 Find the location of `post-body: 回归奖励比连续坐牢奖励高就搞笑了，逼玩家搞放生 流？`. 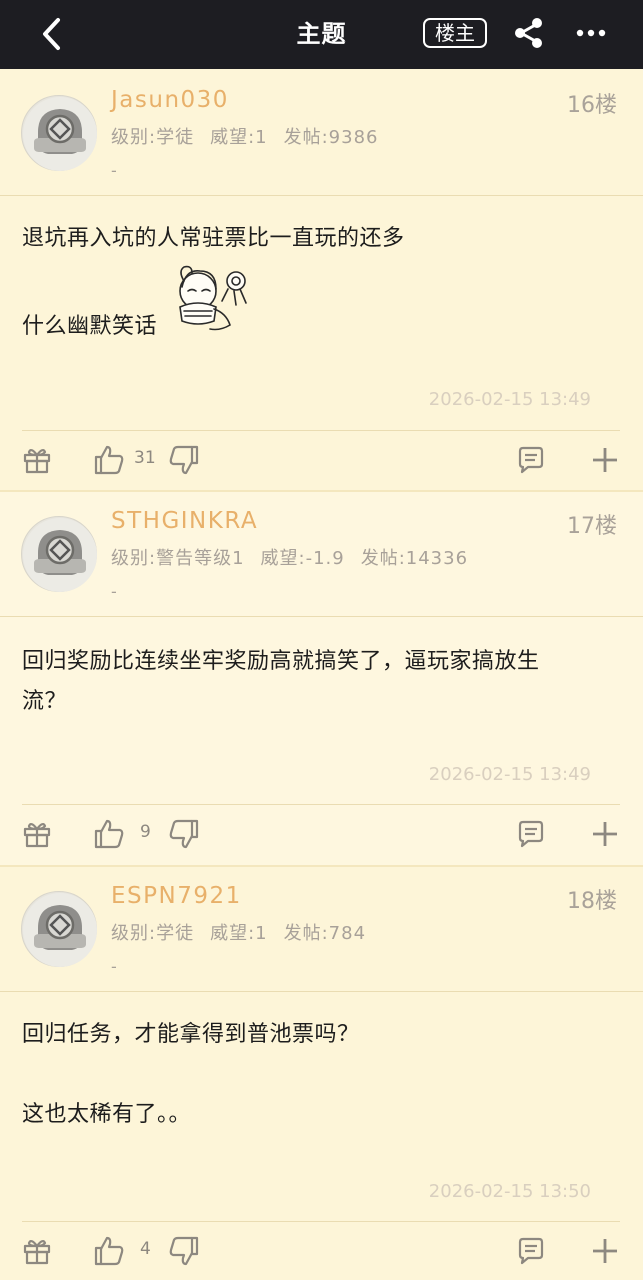

post-body: 回归奖励比连续坐牢奖励高就搞笑了，逼玩家搞放生 流？ is located at coordinates (322, 682).